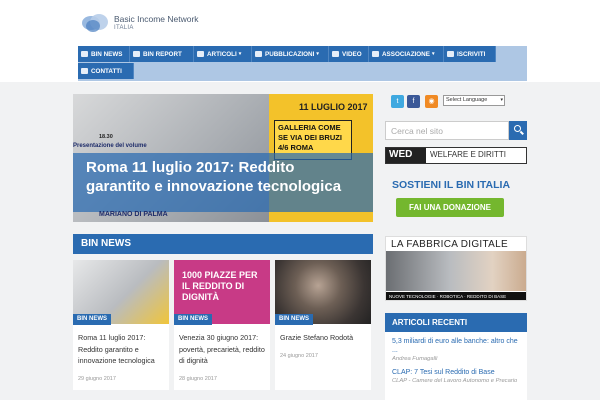  Describe the element at coordinates (200, 54) in the screenshot. I see `grid-icon` at that location.